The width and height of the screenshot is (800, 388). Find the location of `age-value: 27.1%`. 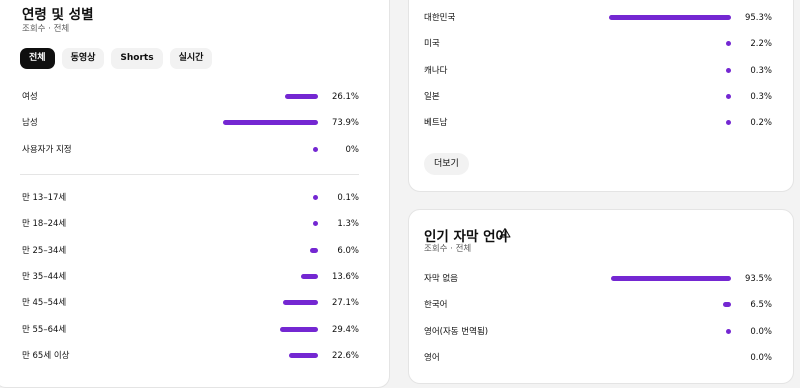

age-value: 27.1% is located at coordinates (345, 303).